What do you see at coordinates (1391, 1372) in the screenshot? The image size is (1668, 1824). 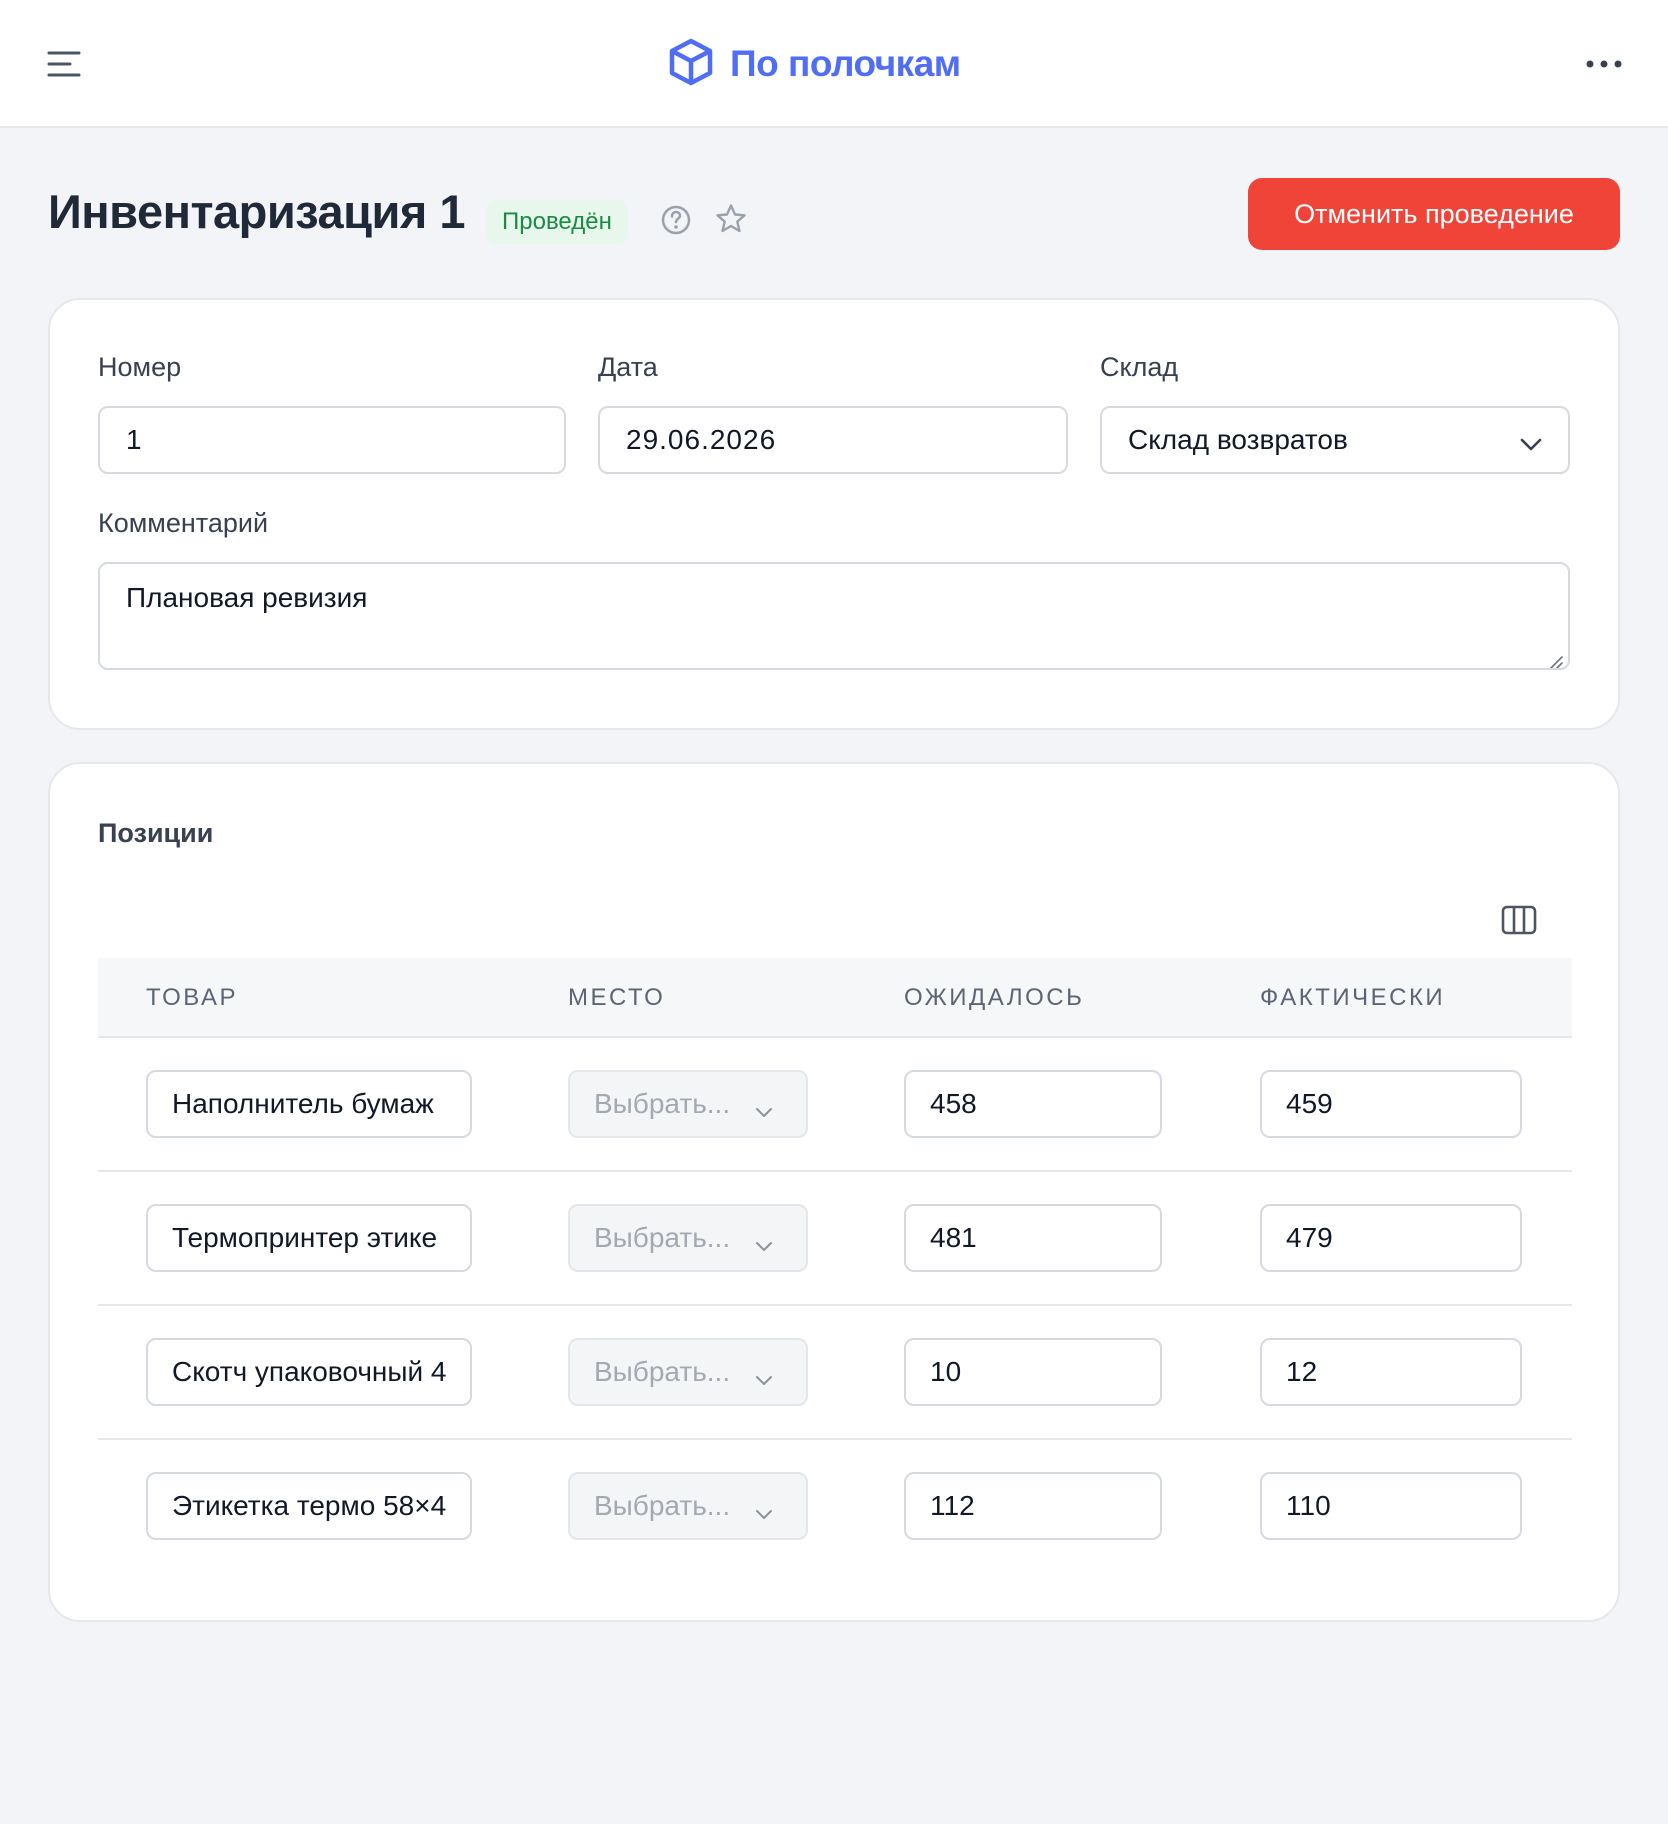 I see `actual-input: 12` at bounding box center [1391, 1372].